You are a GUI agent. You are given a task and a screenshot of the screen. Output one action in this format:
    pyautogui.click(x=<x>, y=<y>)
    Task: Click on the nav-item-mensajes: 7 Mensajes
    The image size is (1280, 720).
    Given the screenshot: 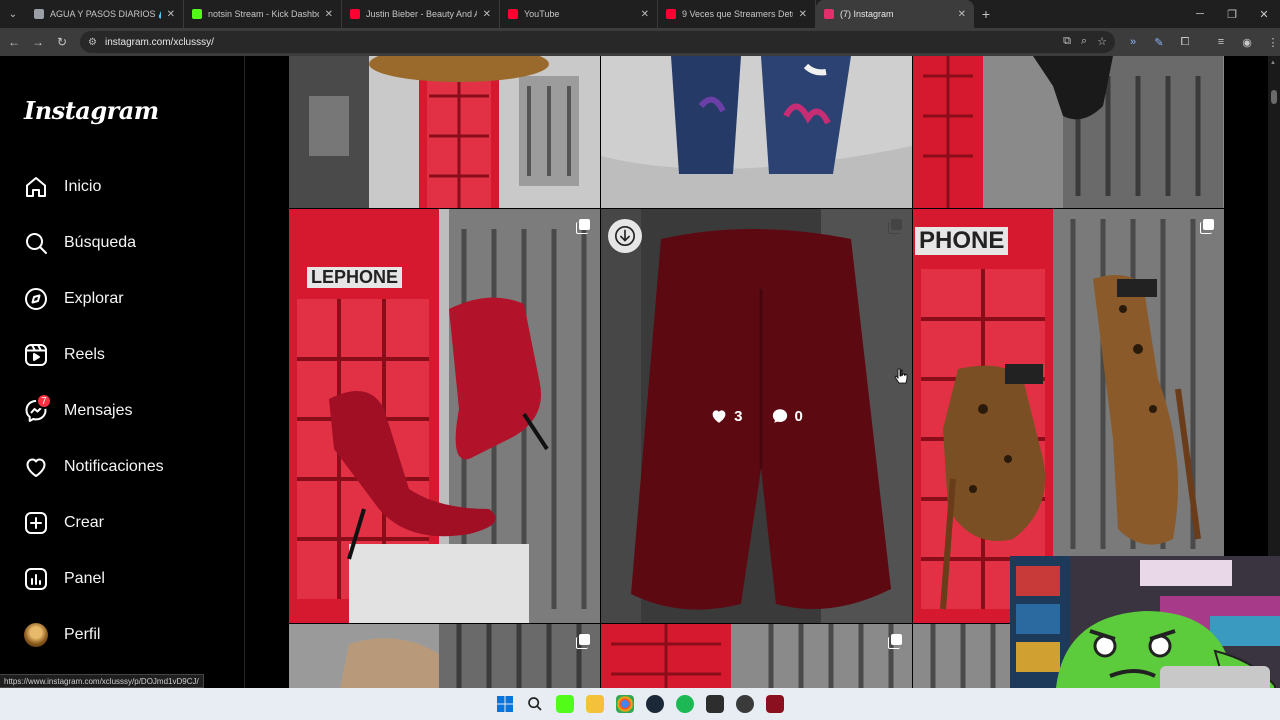 What is the action you would take?
    pyautogui.click(x=78, y=409)
    